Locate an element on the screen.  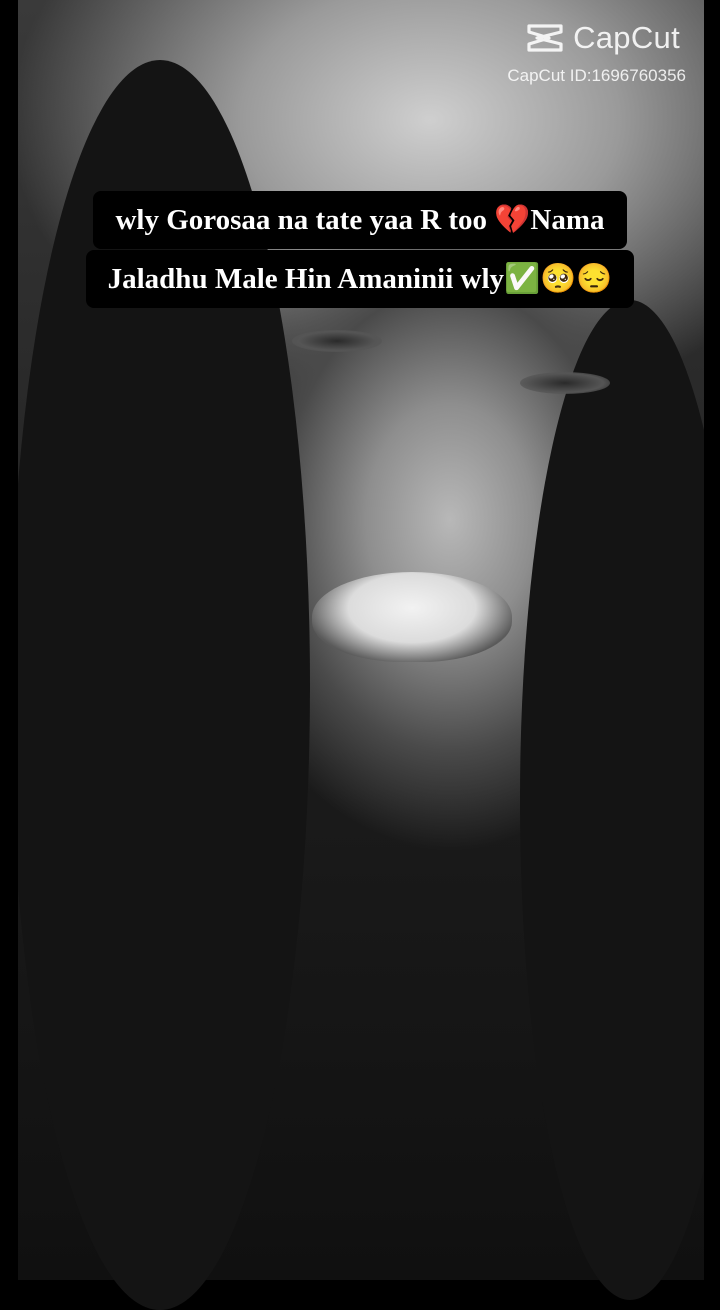
caption-text-2: Jaladhu Male Hin Amaninii wly✅🥺😔 is located at coordinates (360, 279).